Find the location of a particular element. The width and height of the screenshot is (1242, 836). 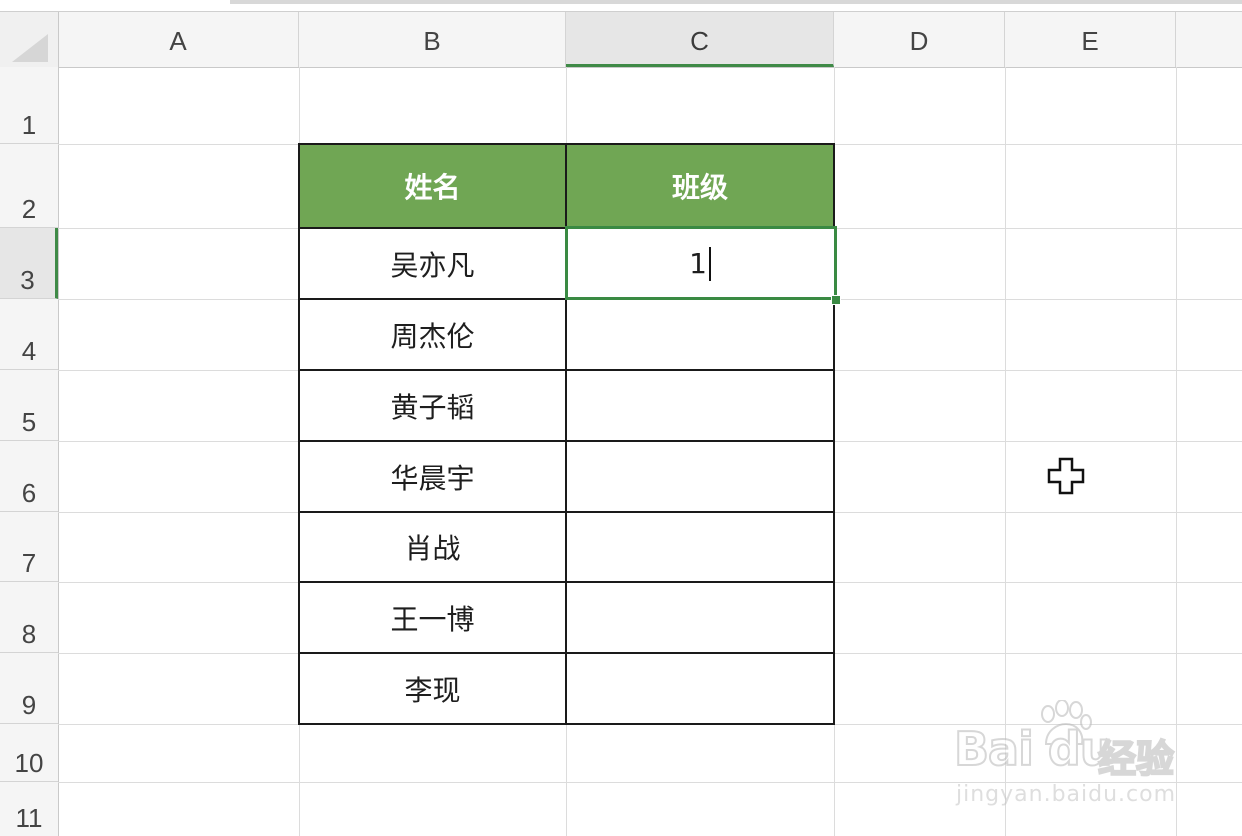

active-cell-editor: 1 is located at coordinates (700, 263).